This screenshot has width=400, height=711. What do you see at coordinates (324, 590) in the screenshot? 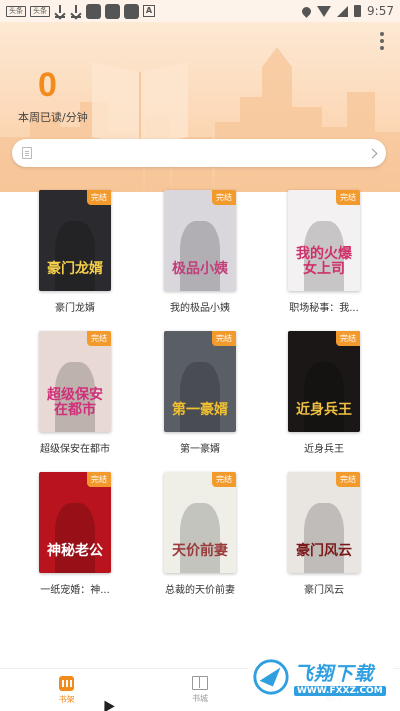
I see `book-title: 豪门风云` at bounding box center [324, 590].